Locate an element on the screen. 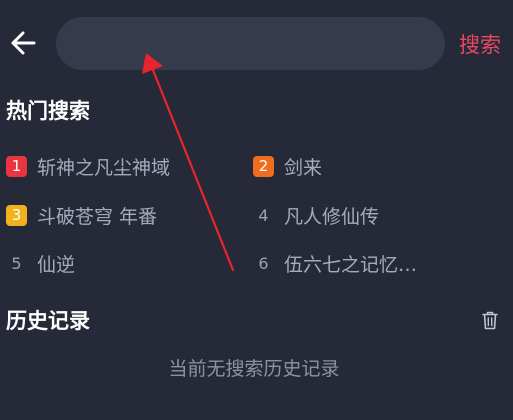  hot-item-1: 1 斩神之凡尘神域 is located at coordinates (116, 166).